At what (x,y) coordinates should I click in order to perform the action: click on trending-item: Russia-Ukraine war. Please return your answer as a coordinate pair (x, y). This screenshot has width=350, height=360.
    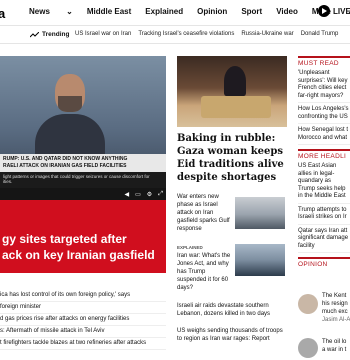
    Looking at the image, I should click on (267, 34).